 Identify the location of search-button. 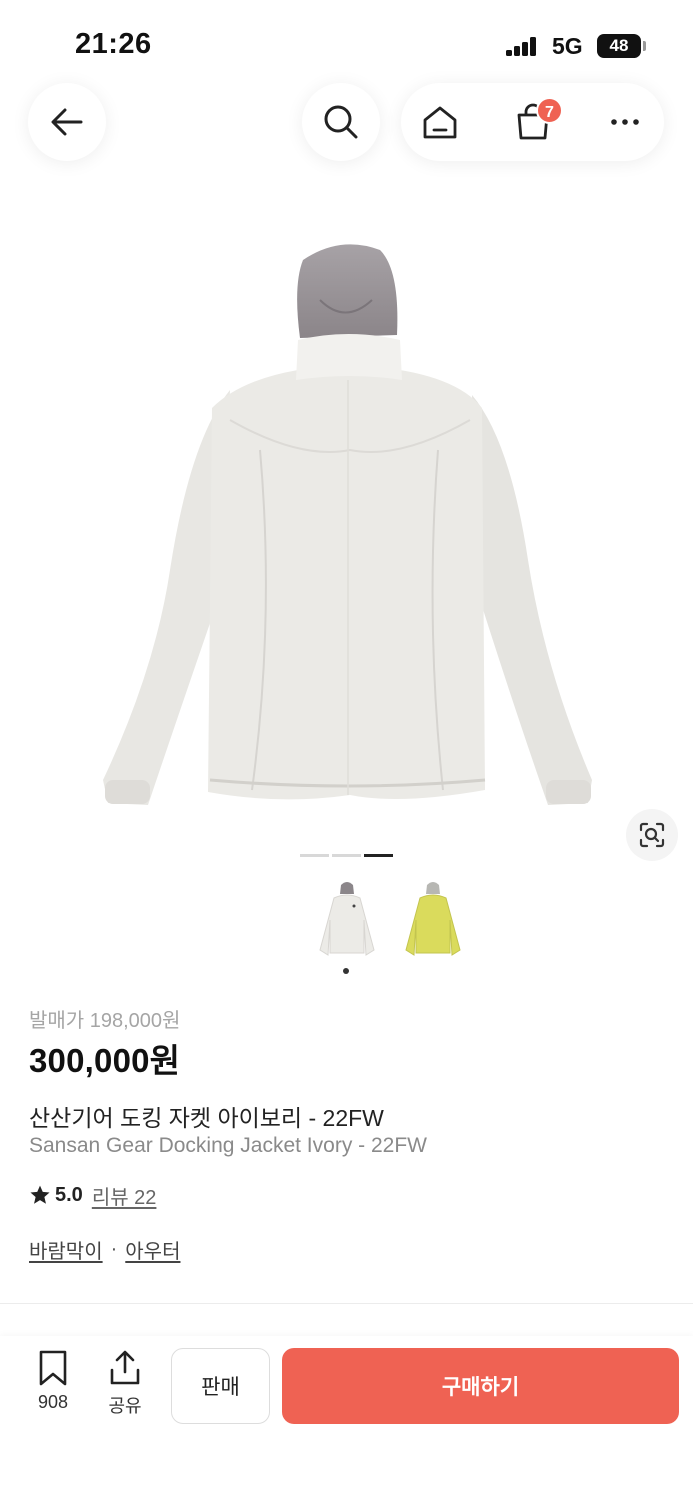
(341, 122).